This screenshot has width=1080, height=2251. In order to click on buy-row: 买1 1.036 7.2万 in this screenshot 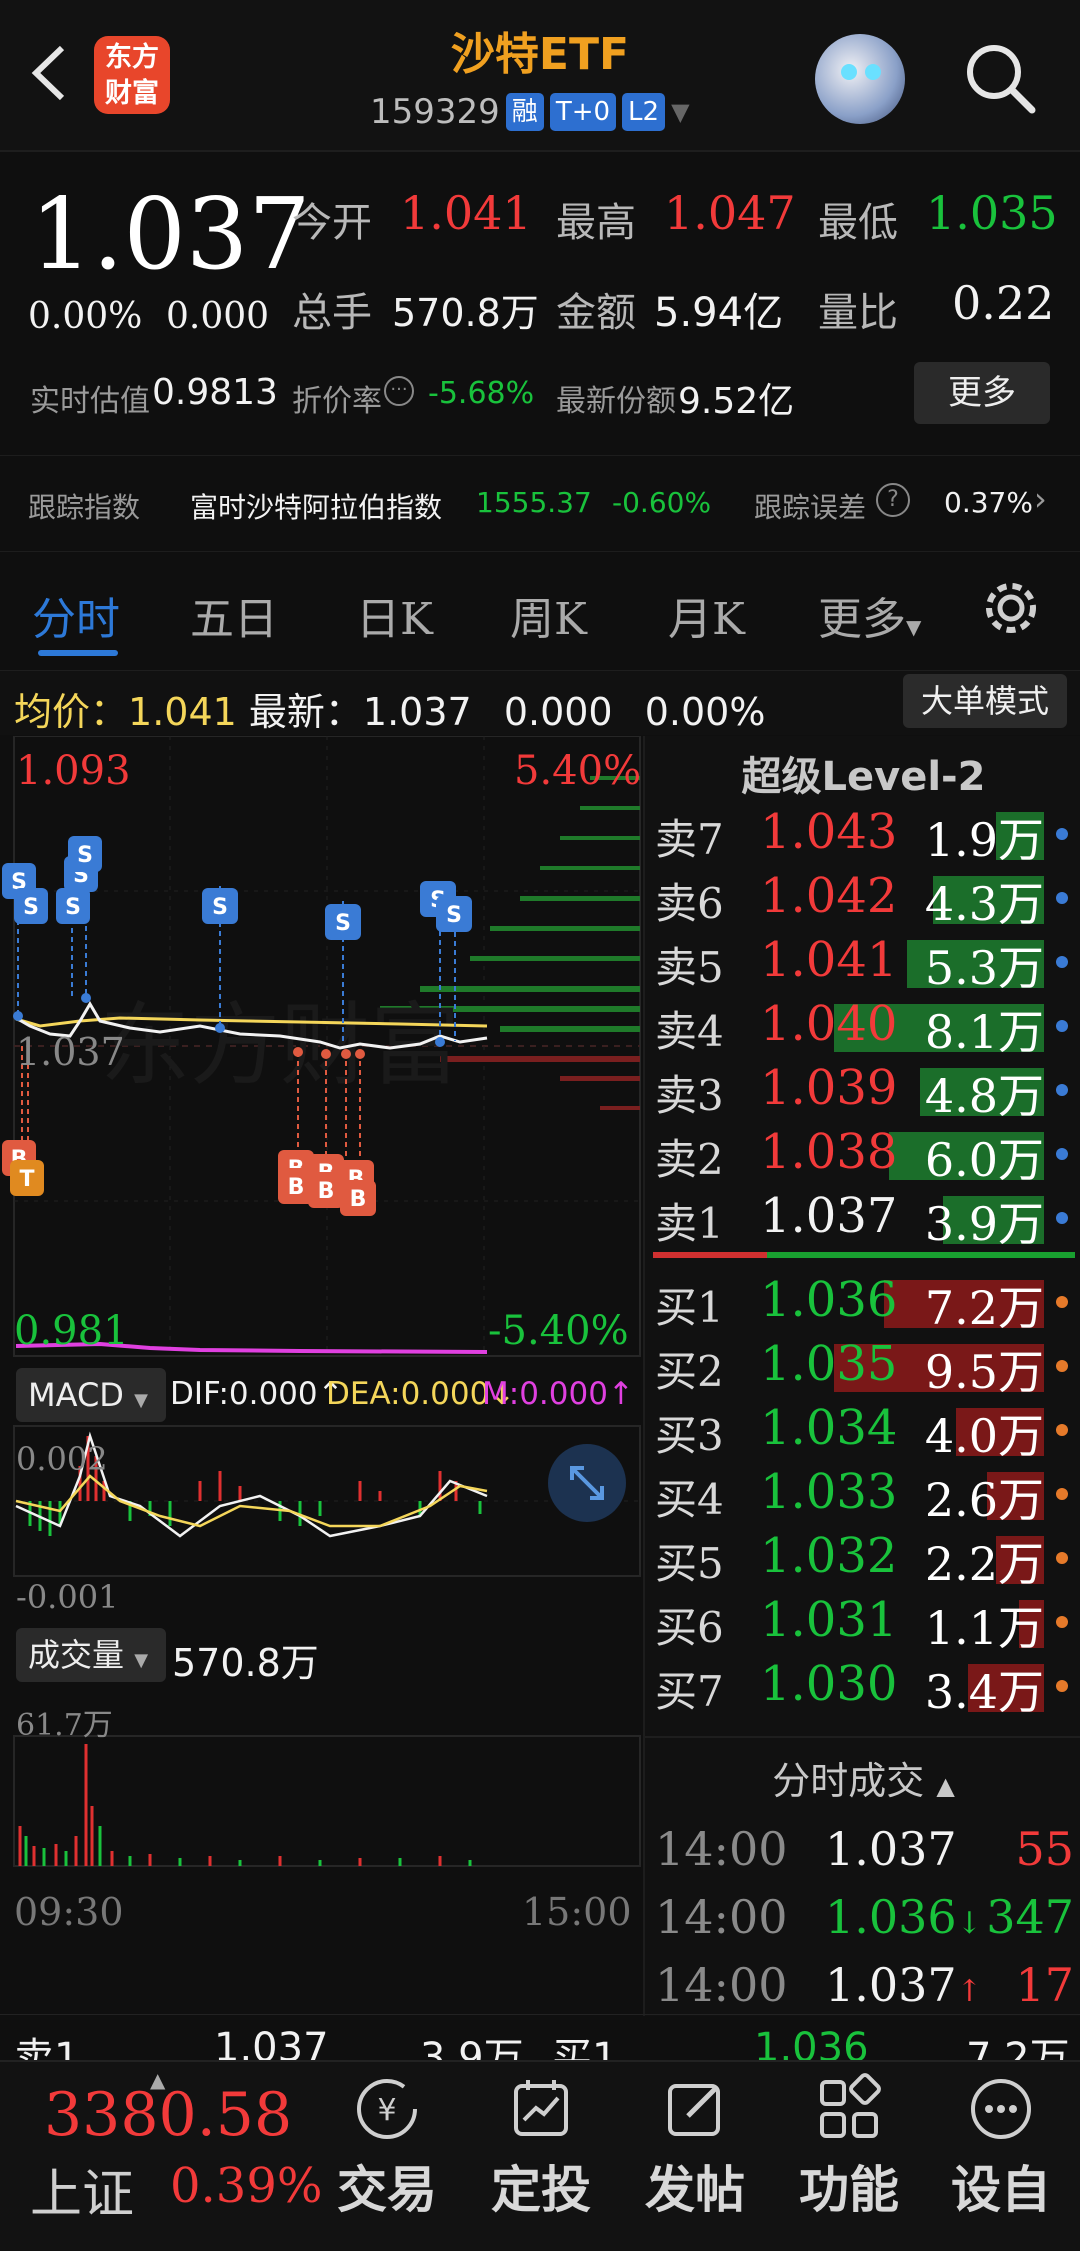, I will do `click(862, 1302)`.